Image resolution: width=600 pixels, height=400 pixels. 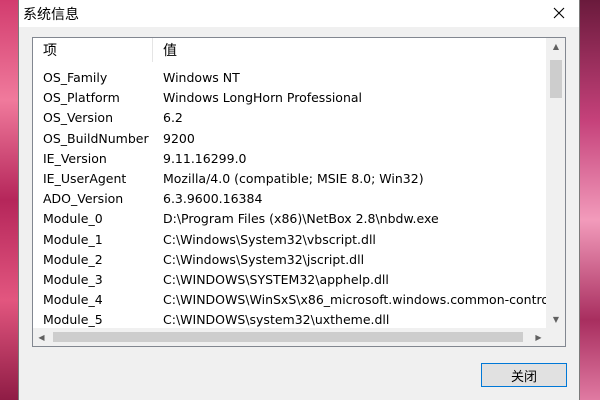 I want to click on list-row: IE_Version 9.11.16299.0, so click(x=290, y=159).